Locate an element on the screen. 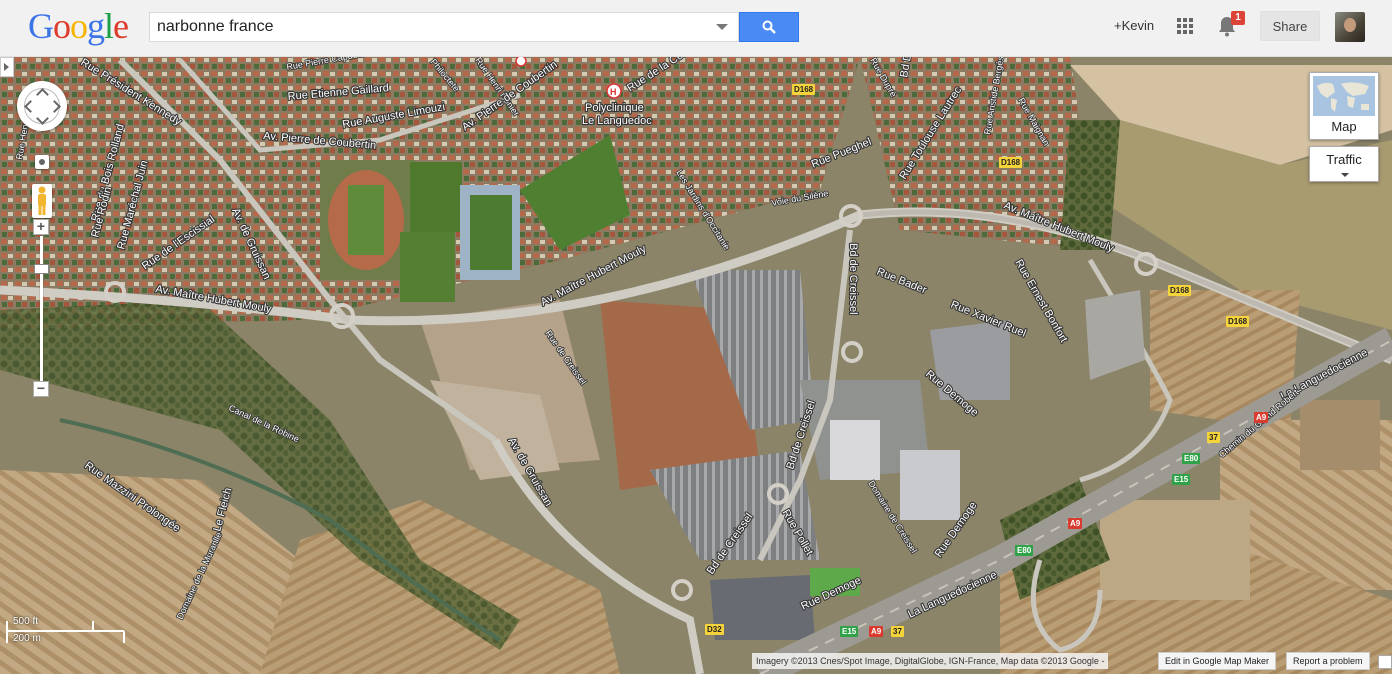 The width and height of the screenshot is (1392, 674). hospital-label: Polyclinique is located at coordinates (614, 108).